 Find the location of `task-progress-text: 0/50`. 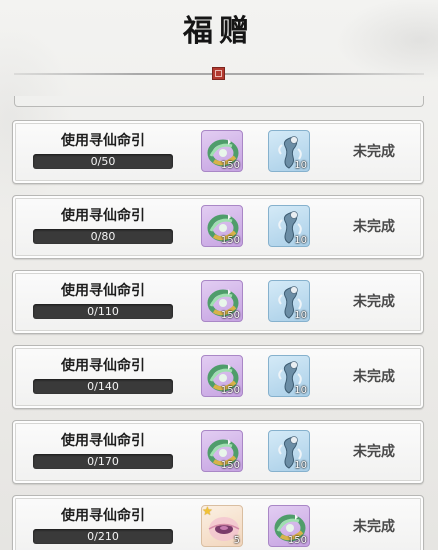

task-progress-text: 0/50 is located at coordinates (103, 161).